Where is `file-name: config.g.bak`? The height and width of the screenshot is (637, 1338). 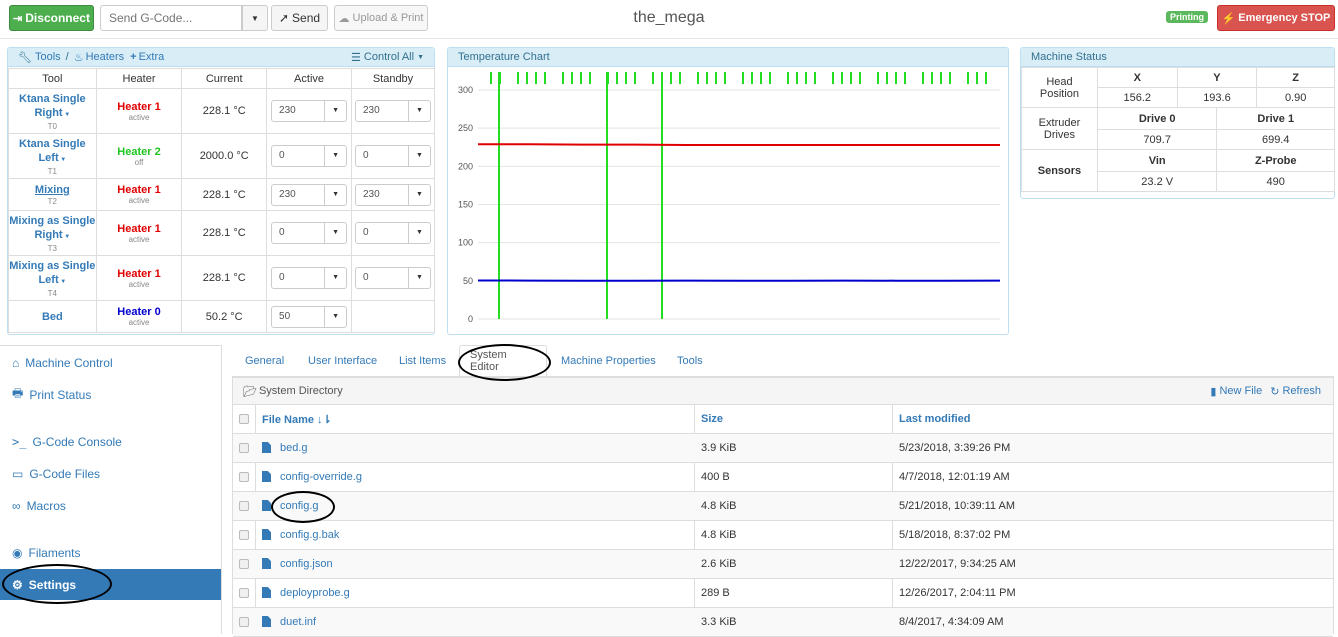 file-name: config.g.bak is located at coordinates (309, 535).